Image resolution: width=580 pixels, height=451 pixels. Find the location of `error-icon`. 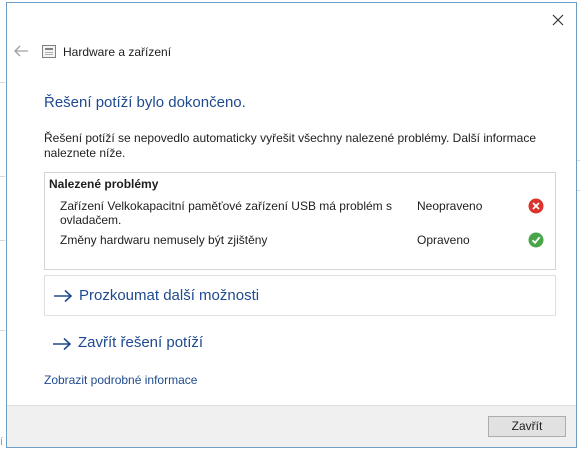

error-icon is located at coordinates (536, 206).